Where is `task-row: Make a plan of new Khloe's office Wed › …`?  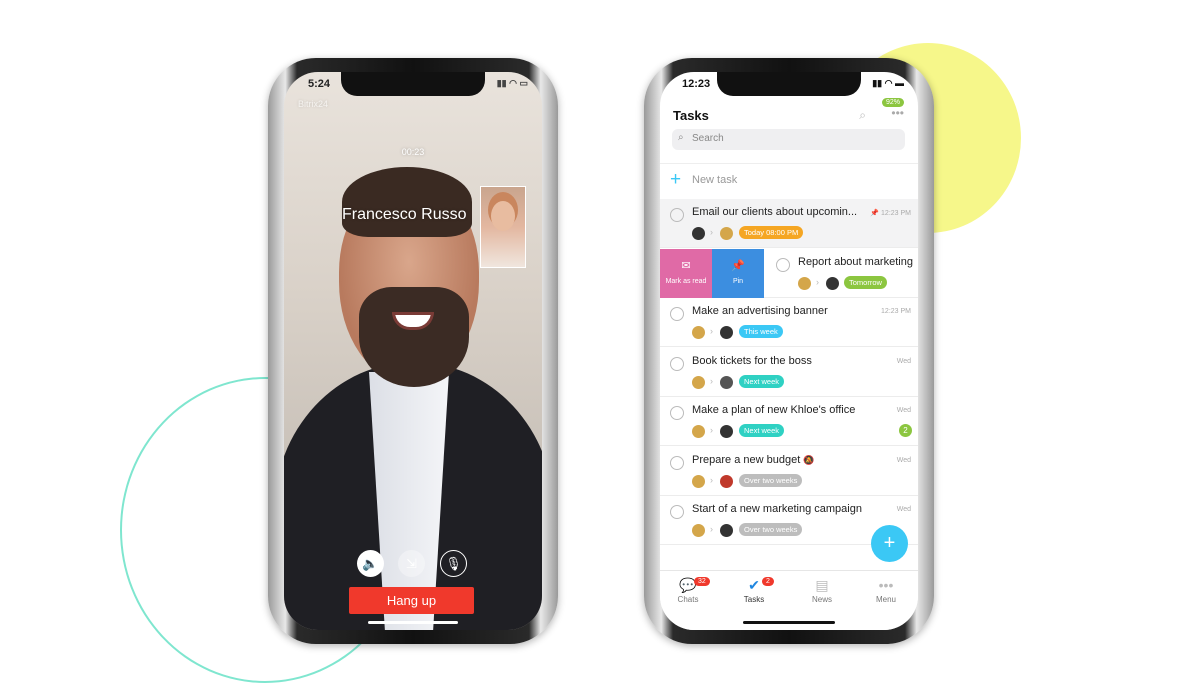
task-row: Make a plan of new Khloe's office Wed › … is located at coordinates (789, 421).